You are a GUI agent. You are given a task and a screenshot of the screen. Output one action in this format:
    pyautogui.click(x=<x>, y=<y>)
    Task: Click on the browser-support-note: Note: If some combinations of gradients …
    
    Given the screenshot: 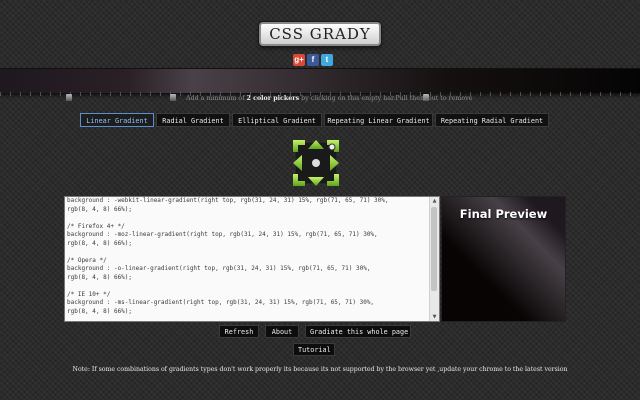 What is the action you would take?
    pyautogui.click(x=320, y=369)
    